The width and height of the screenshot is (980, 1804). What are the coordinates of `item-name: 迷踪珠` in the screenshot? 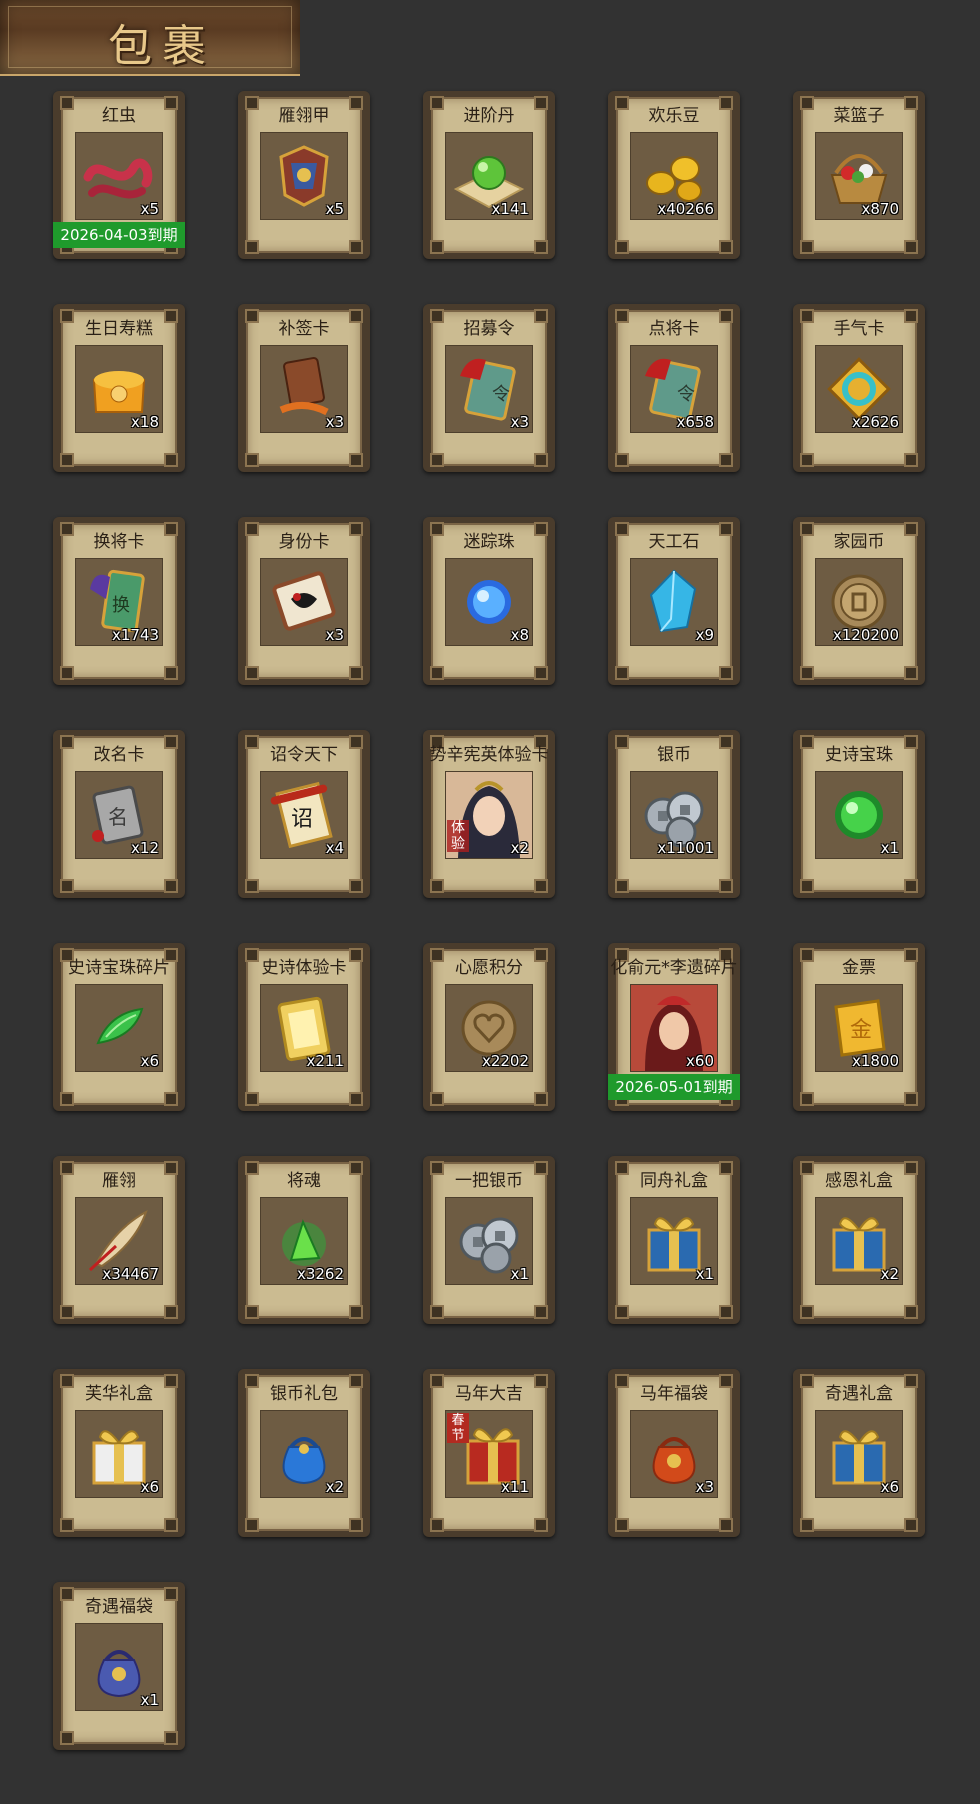 It's located at (489, 542).